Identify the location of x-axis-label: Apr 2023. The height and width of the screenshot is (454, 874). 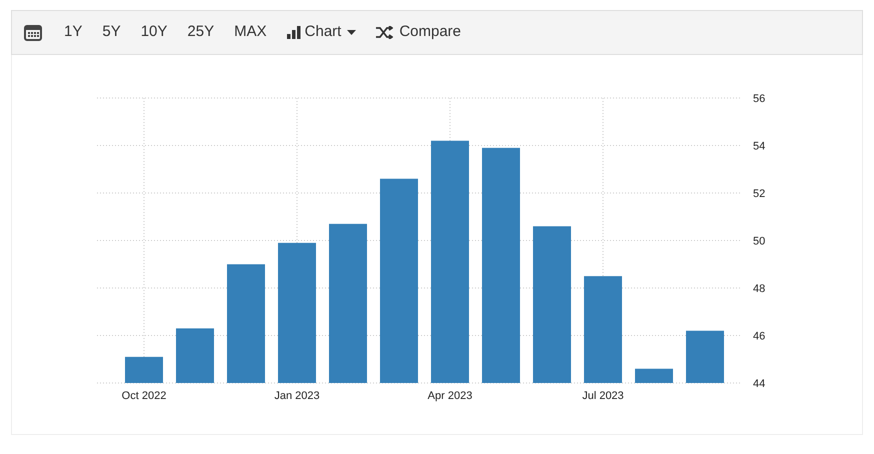
(450, 396).